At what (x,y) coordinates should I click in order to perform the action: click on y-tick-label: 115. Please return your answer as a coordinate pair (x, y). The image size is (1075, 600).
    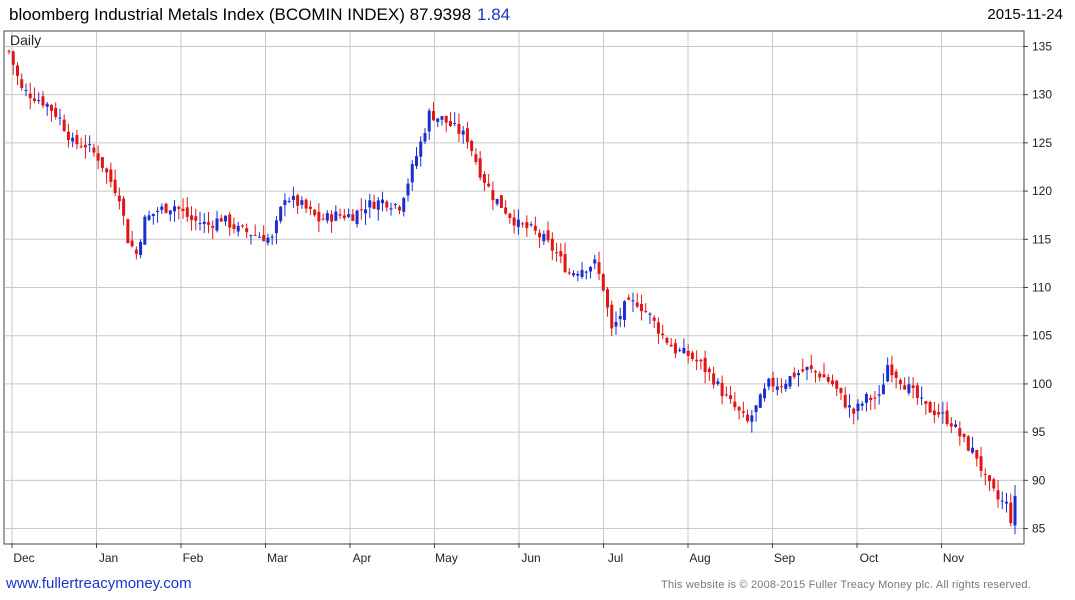
    Looking at the image, I should click on (1041, 239).